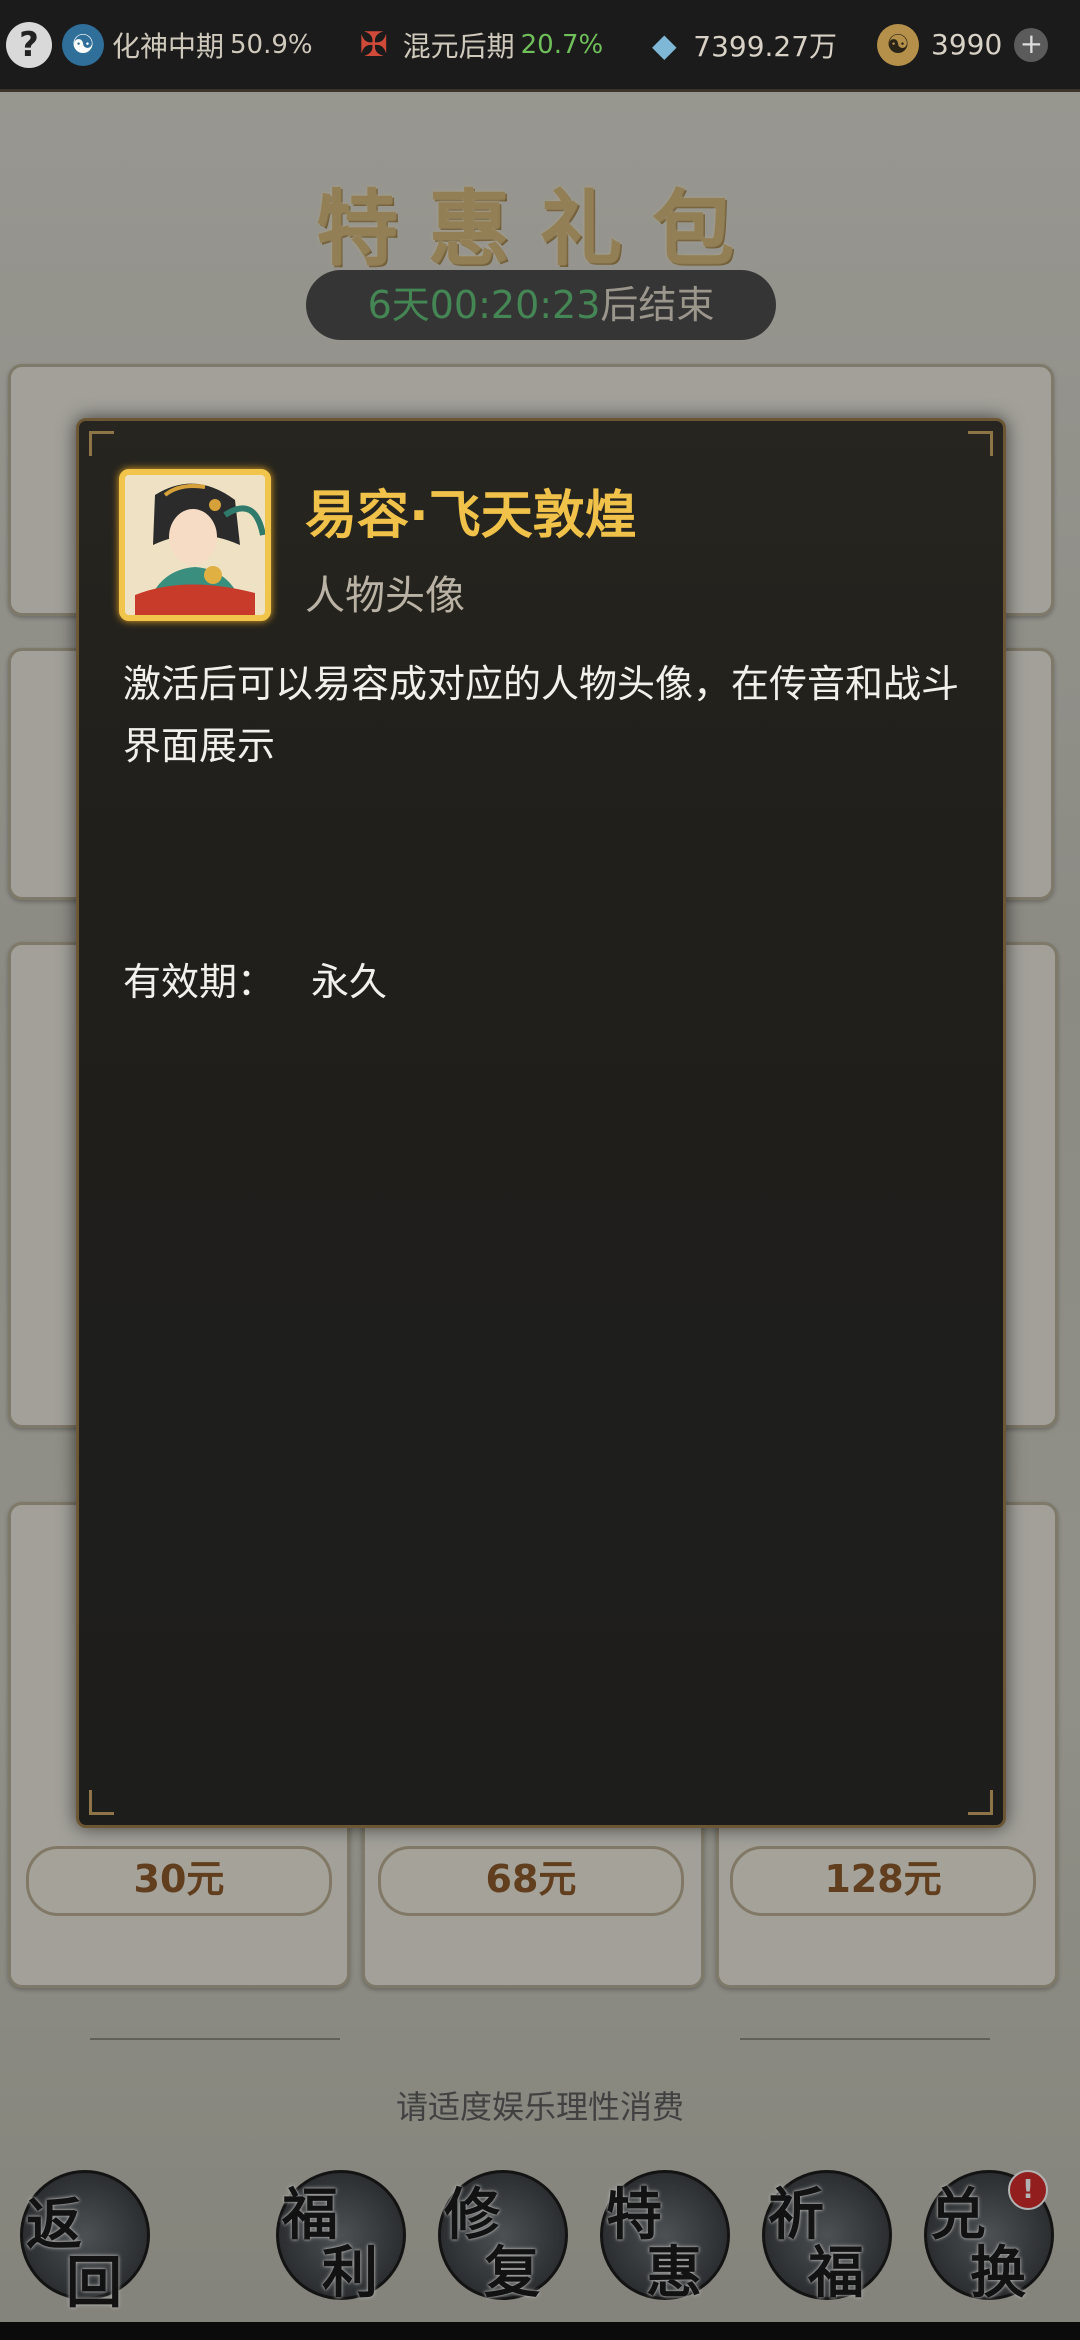 This screenshot has height=2340, width=1080. I want to click on taiji-icon: ☯, so click(83, 44).